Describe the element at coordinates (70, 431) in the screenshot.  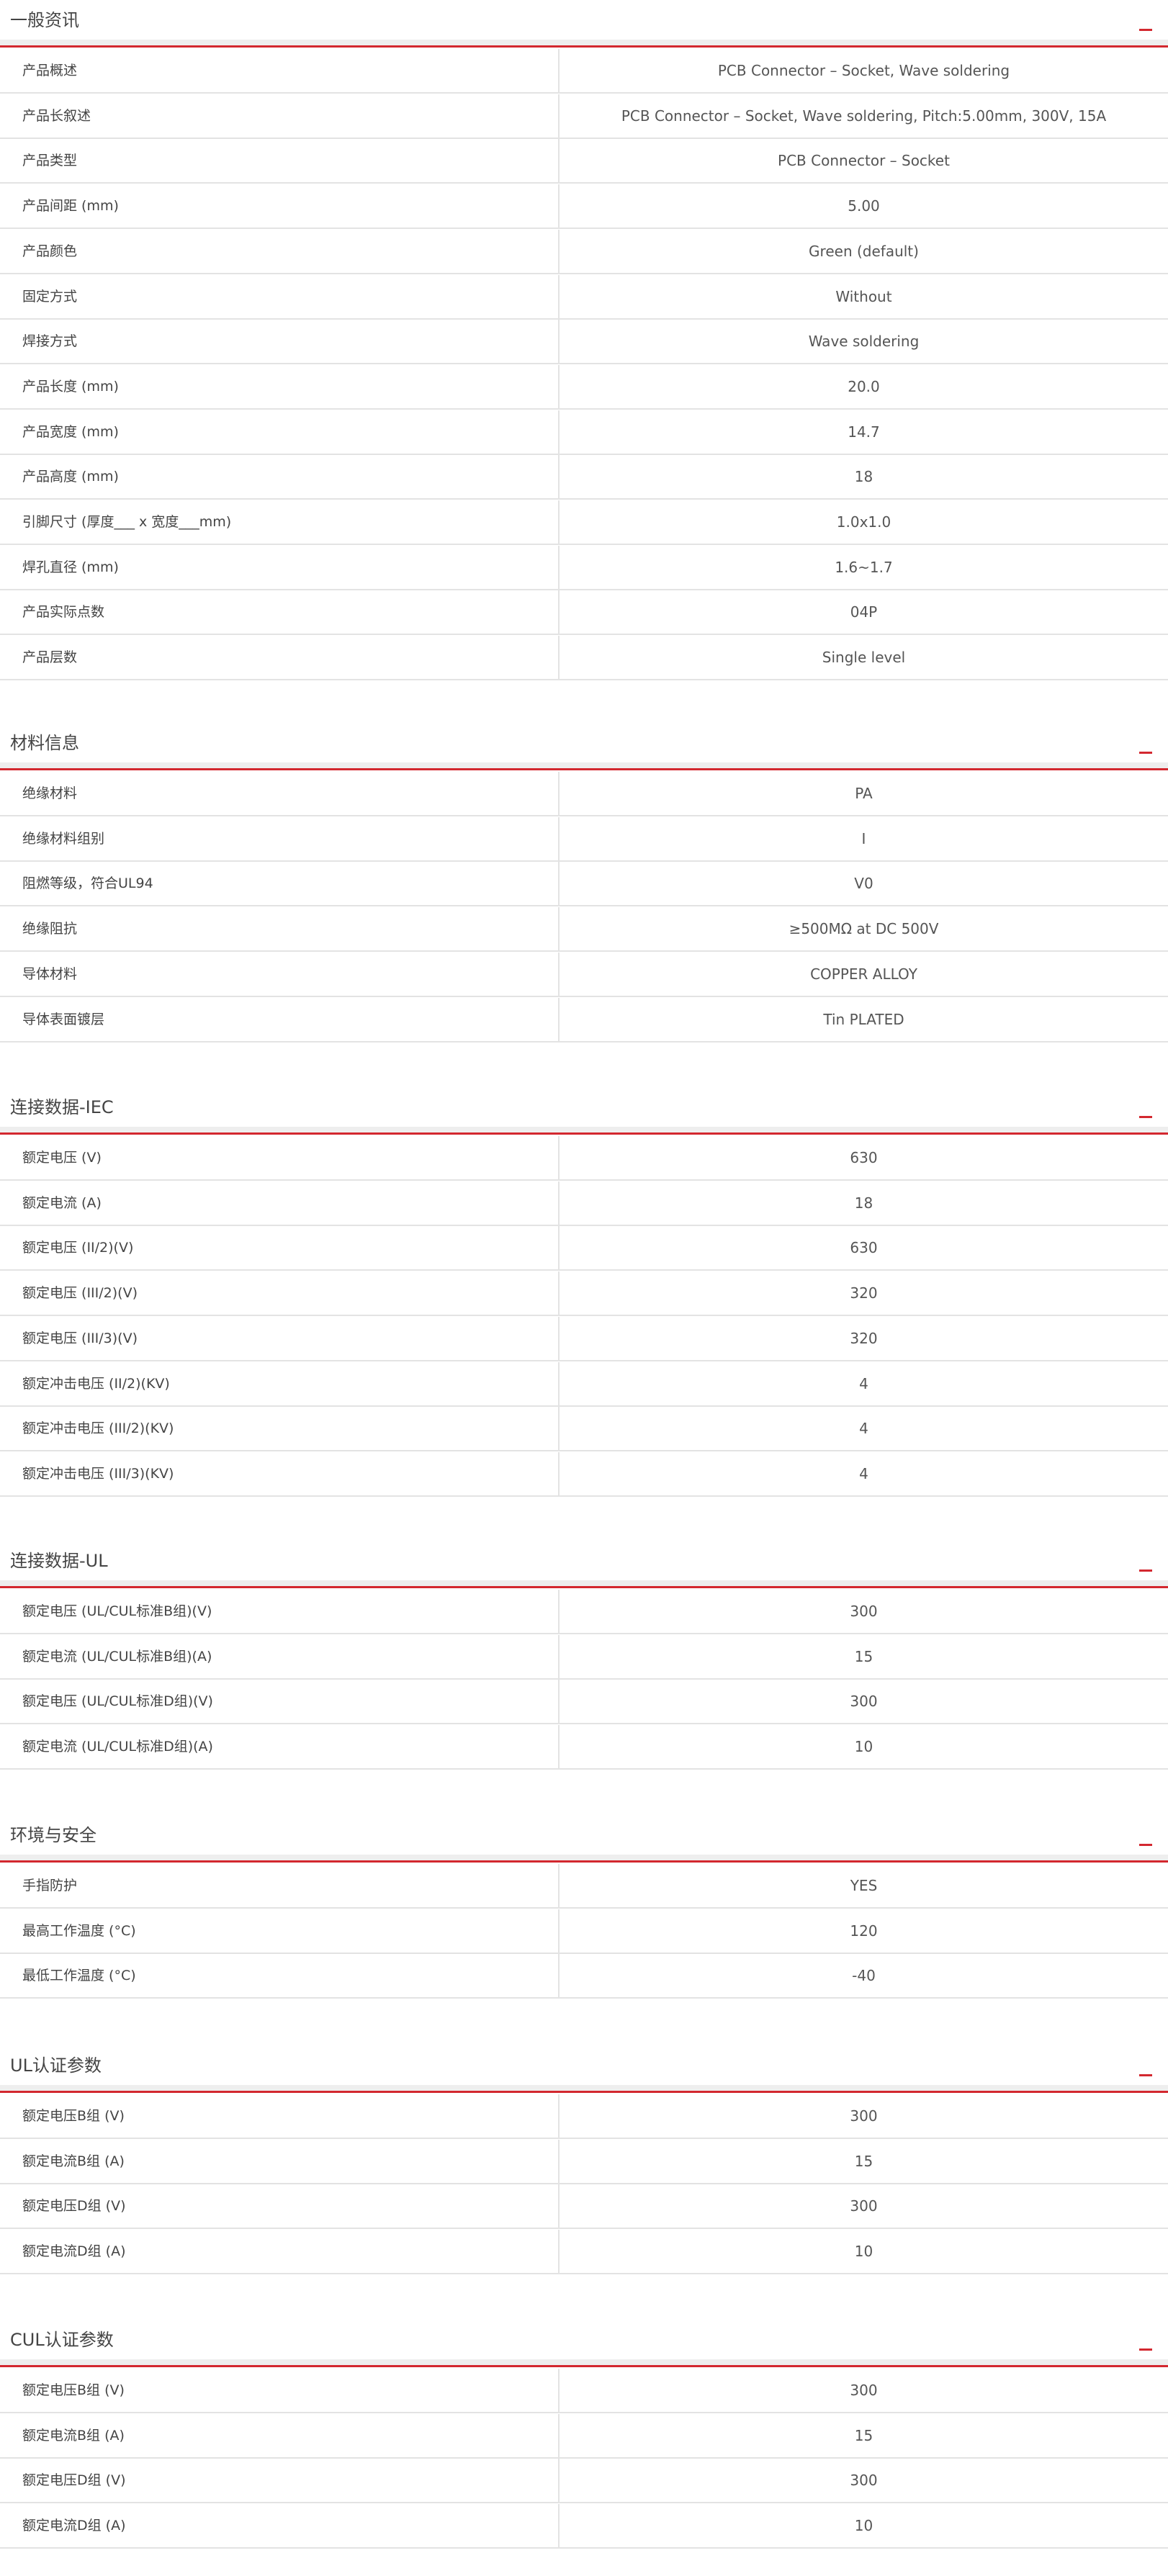
I see `spec-label: 产品宽度 (mm)` at that location.